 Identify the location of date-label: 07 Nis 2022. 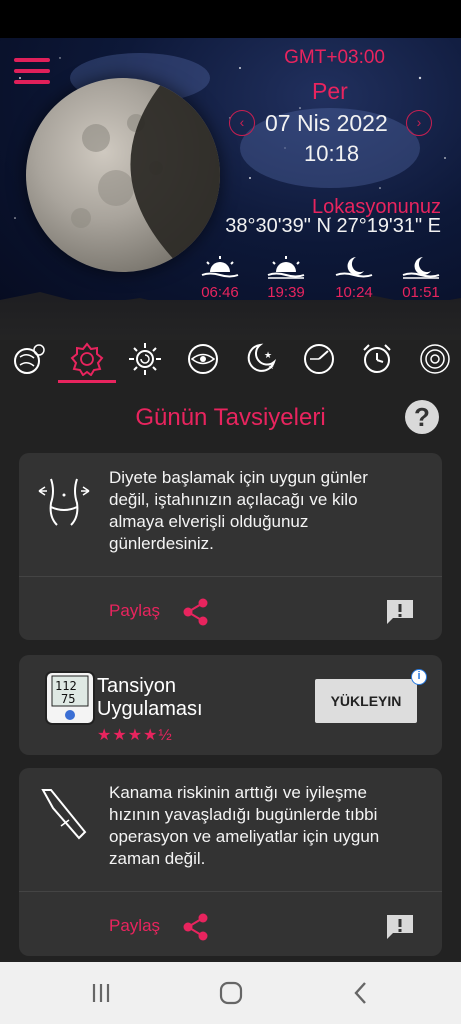
(326, 123).